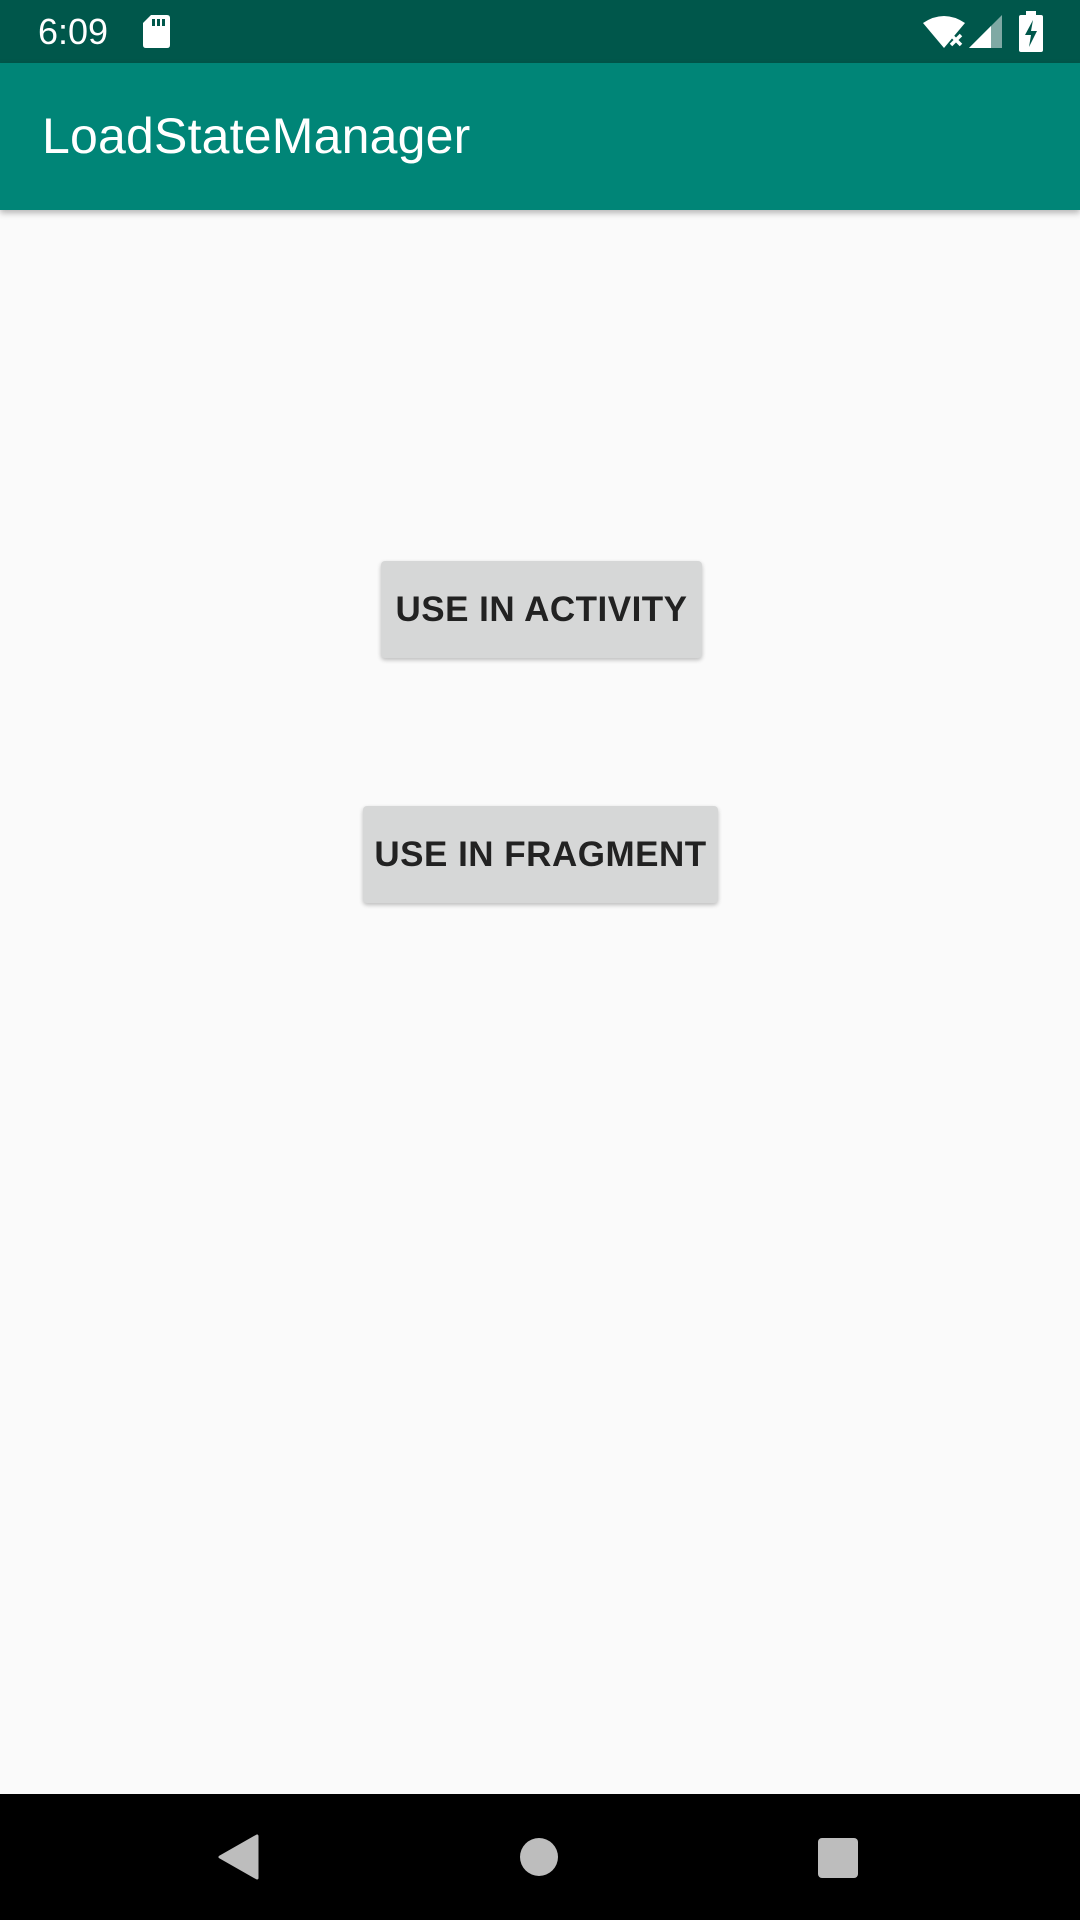  Describe the element at coordinates (1031, 31) in the screenshot. I see `battery-charging-icon` at that location.